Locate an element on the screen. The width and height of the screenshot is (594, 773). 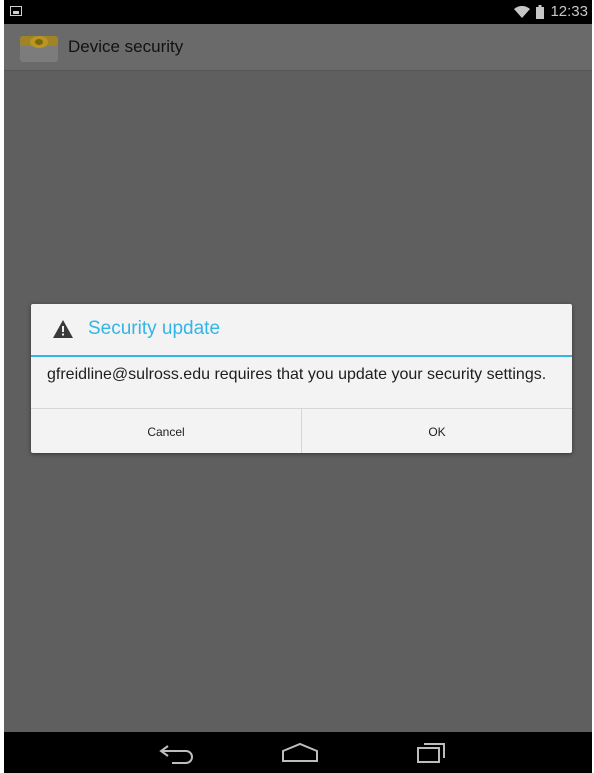
dialog-title-divider is located at coordinates (301, 356).